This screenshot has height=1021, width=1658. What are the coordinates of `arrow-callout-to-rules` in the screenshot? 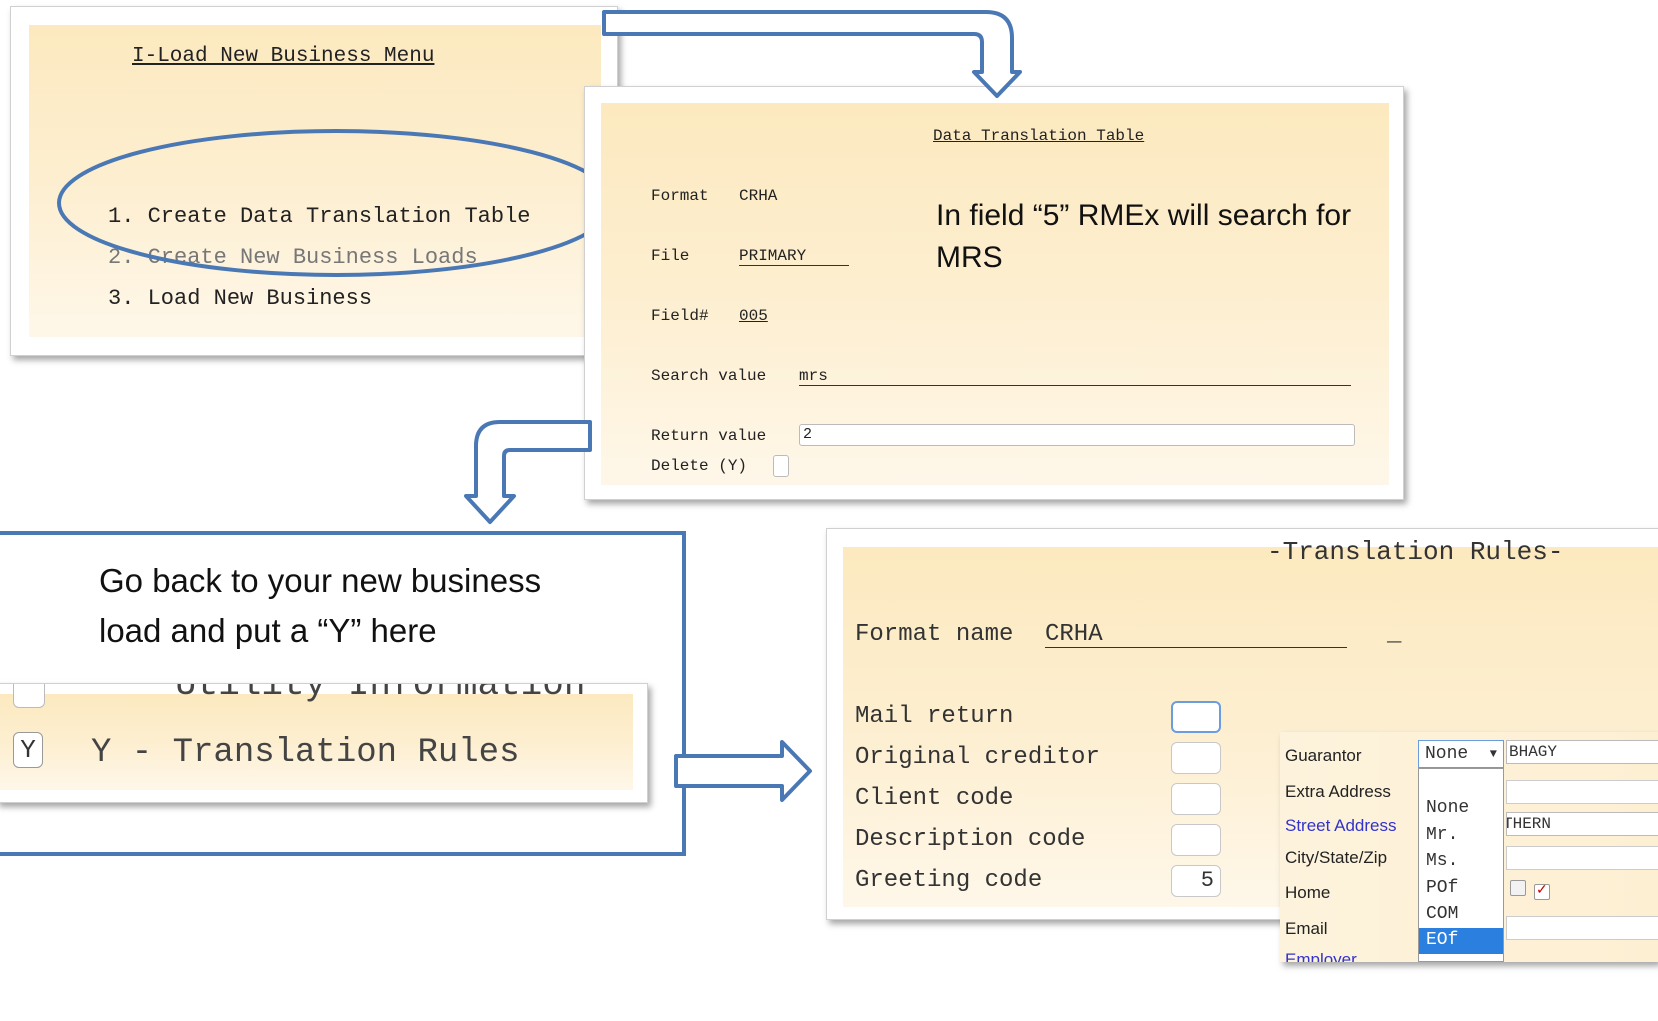 It's located at (743, 771).